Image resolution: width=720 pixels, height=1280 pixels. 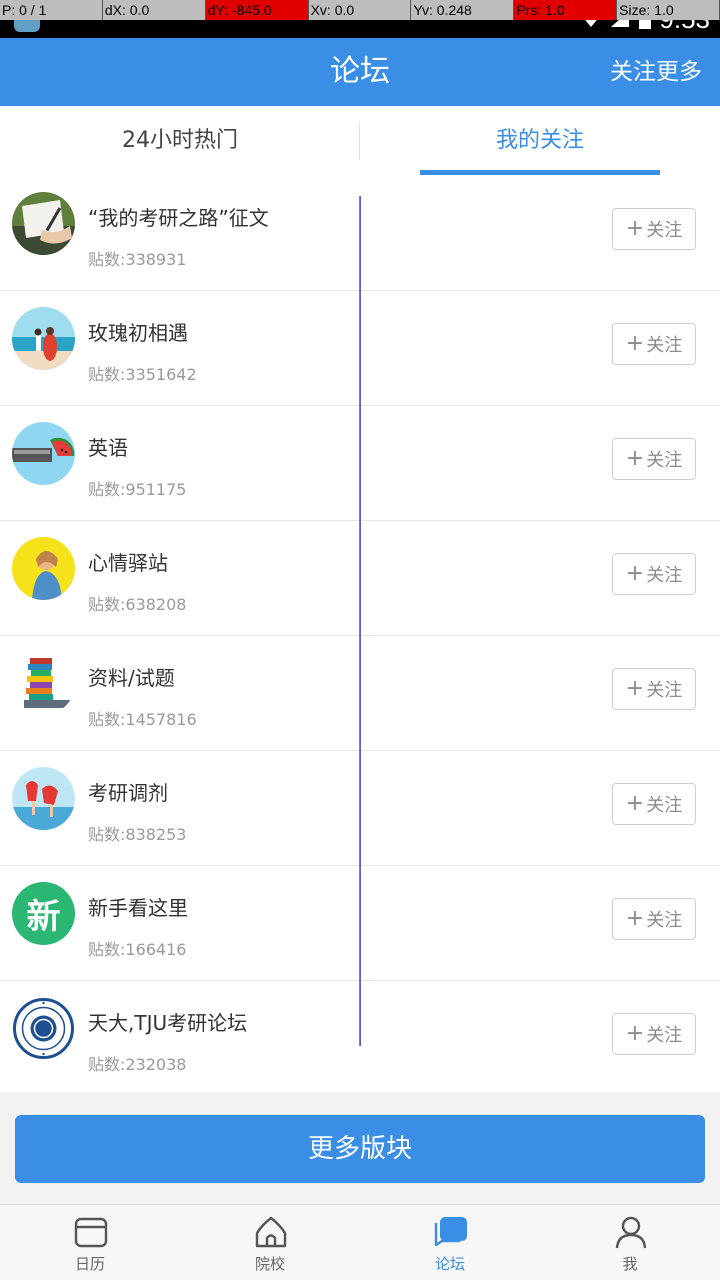 I want to click on forum-avatar-watermelon, so click(x=43, y=453).